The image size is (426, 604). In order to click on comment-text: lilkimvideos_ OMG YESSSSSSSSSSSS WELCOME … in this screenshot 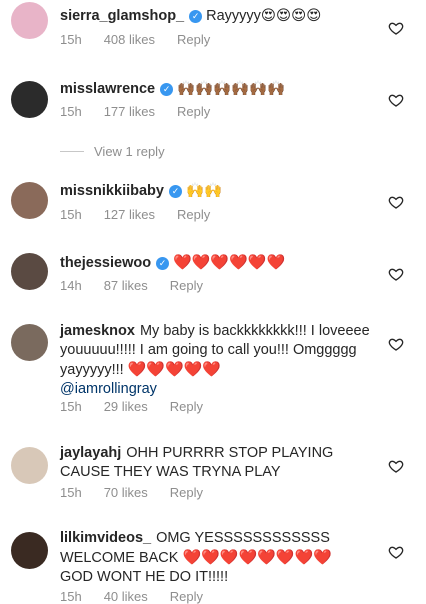, I will do `click(217, 558)`.